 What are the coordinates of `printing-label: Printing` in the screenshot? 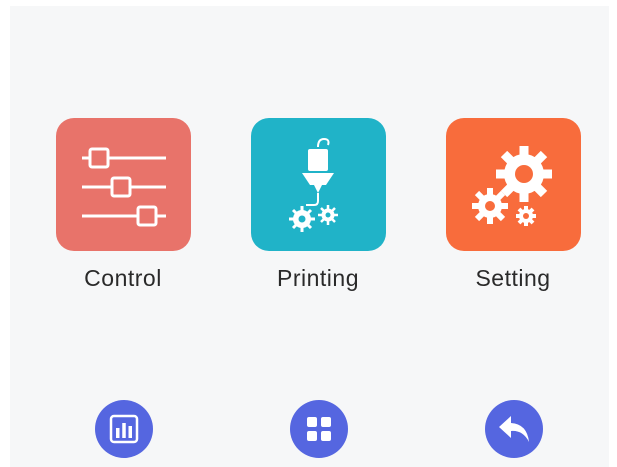 It's located at (318, 278).